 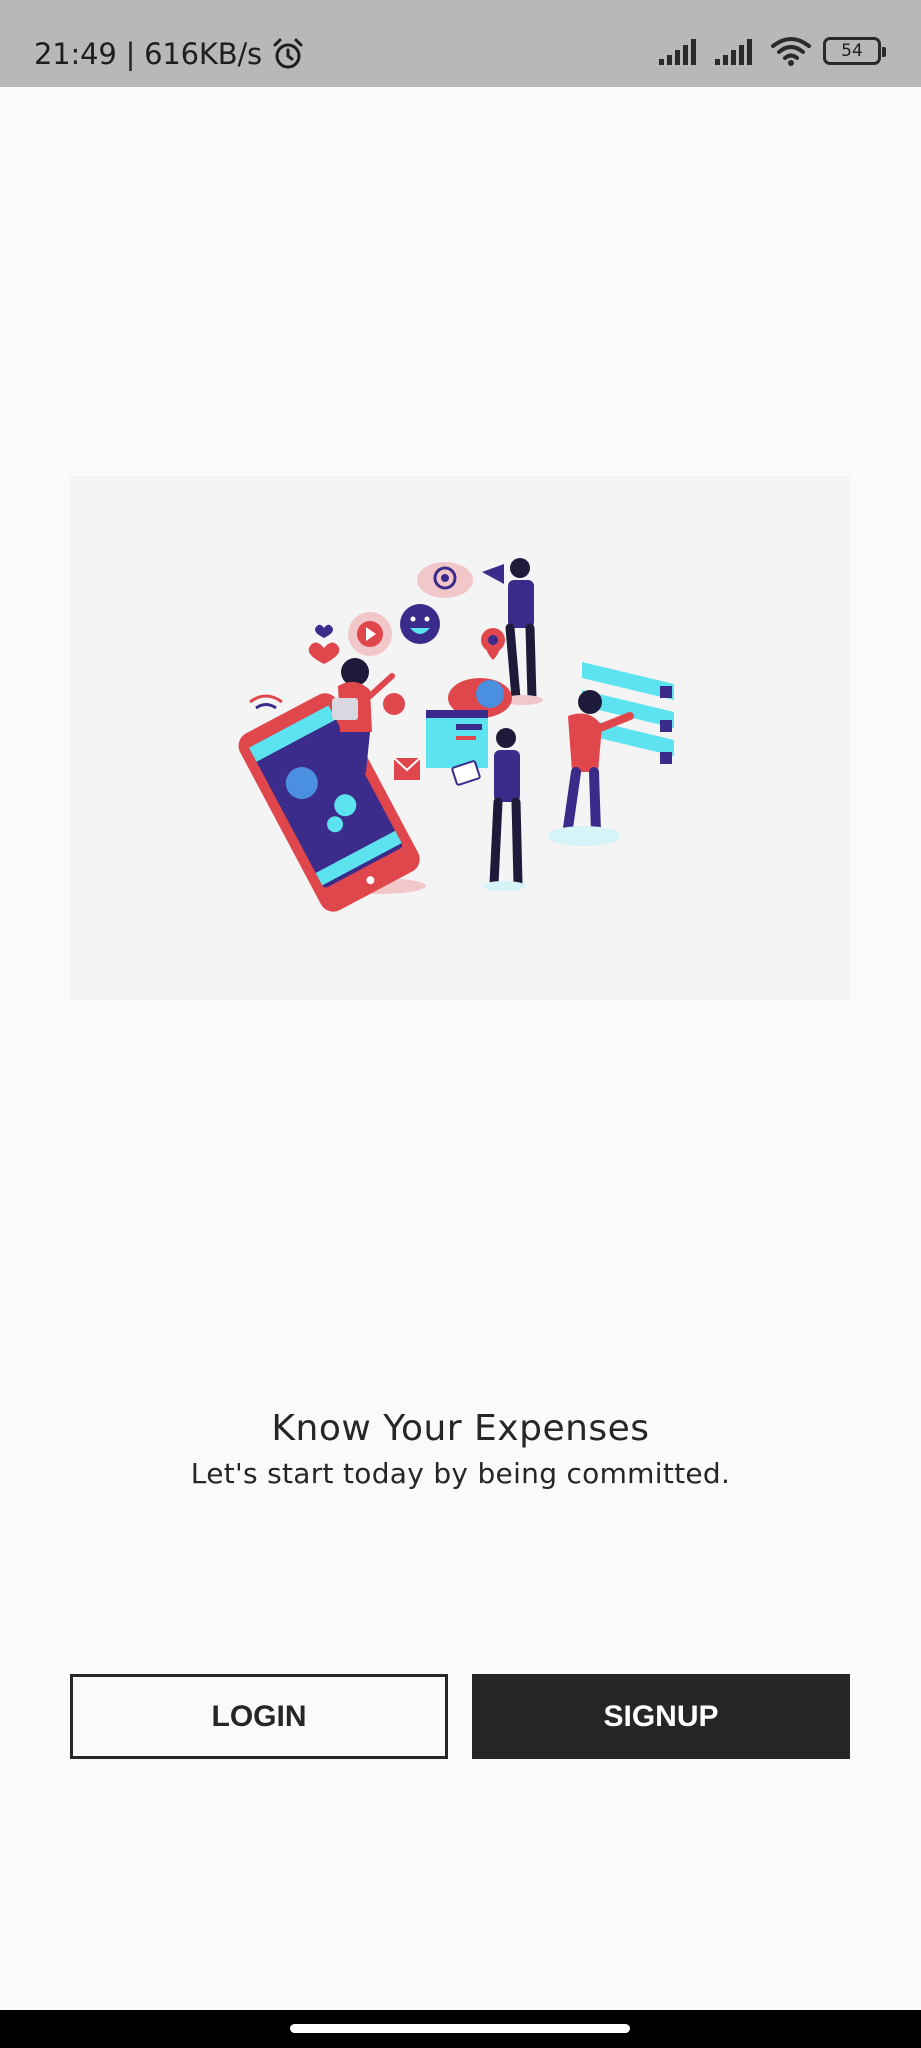 What do you see at coordinates (259, 1716) in the screenshot?
I see `login-button: LOGIN` at bounding box center [259, 1716].